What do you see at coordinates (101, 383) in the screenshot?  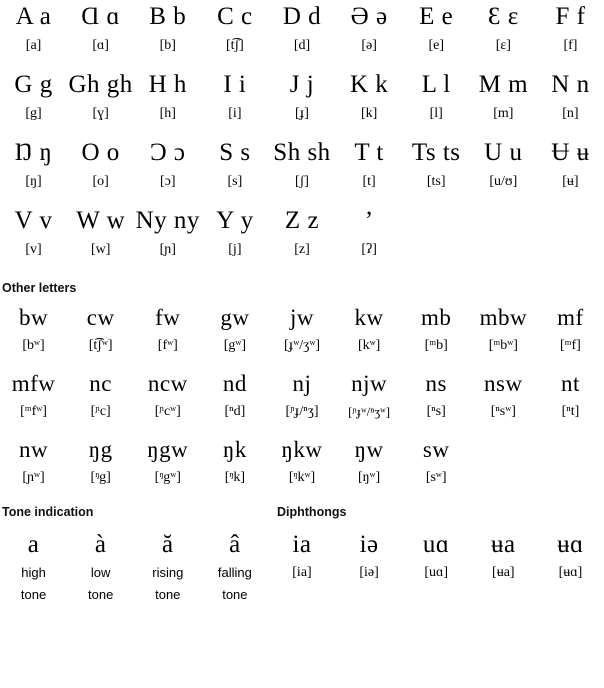 I see `other-letter: nc` at bounding box center [101, 383].